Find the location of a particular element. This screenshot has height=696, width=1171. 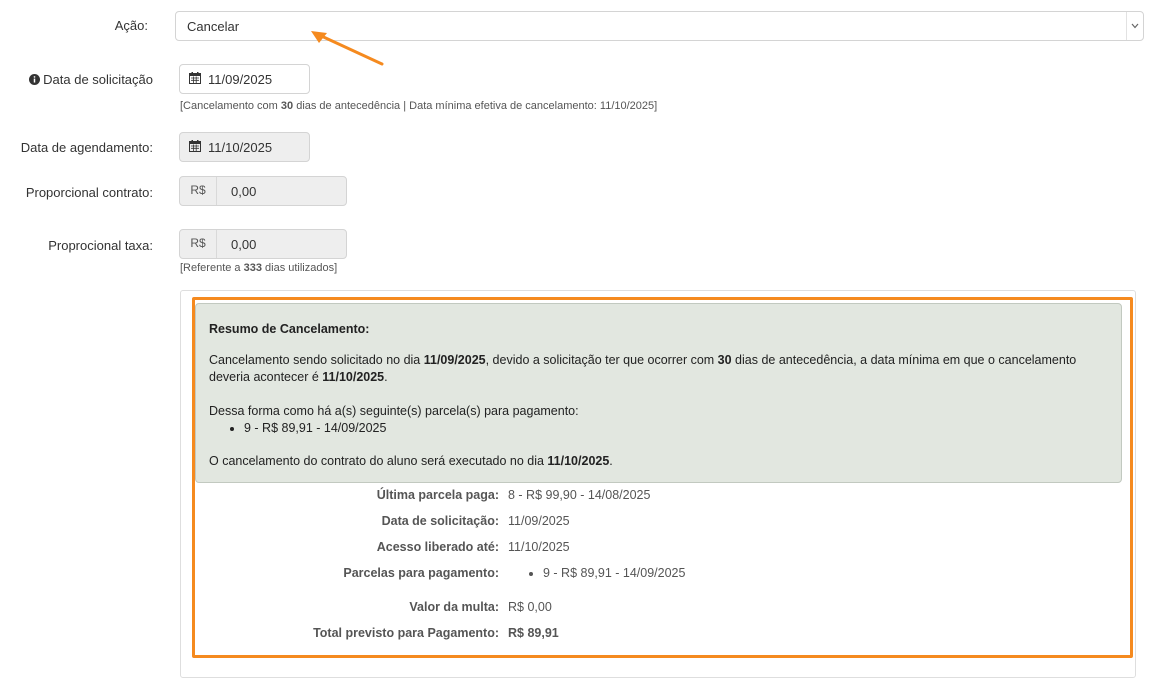

acao-select-value: Cancelar is located at coordinates (213, 26).